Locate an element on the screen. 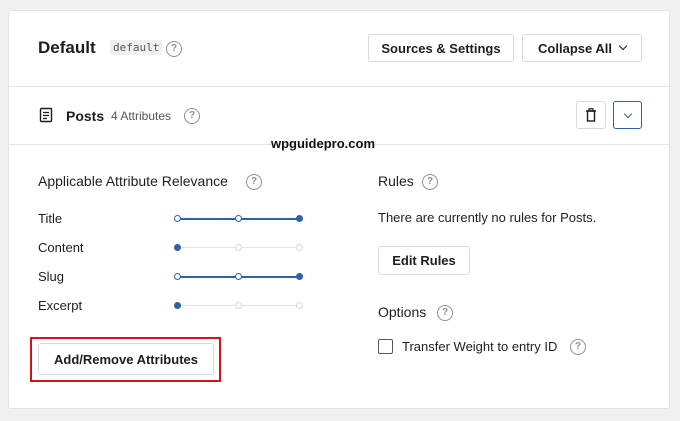 The image size is (680, 421). edit-rules-label: Edit Rules is located at coordinates (424, 260).